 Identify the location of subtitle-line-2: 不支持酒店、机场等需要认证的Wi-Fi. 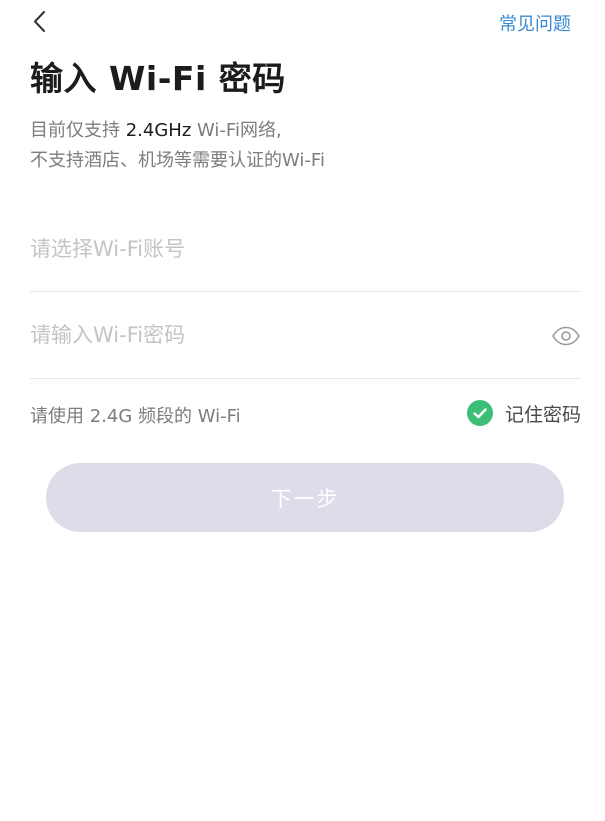
(177, 160).